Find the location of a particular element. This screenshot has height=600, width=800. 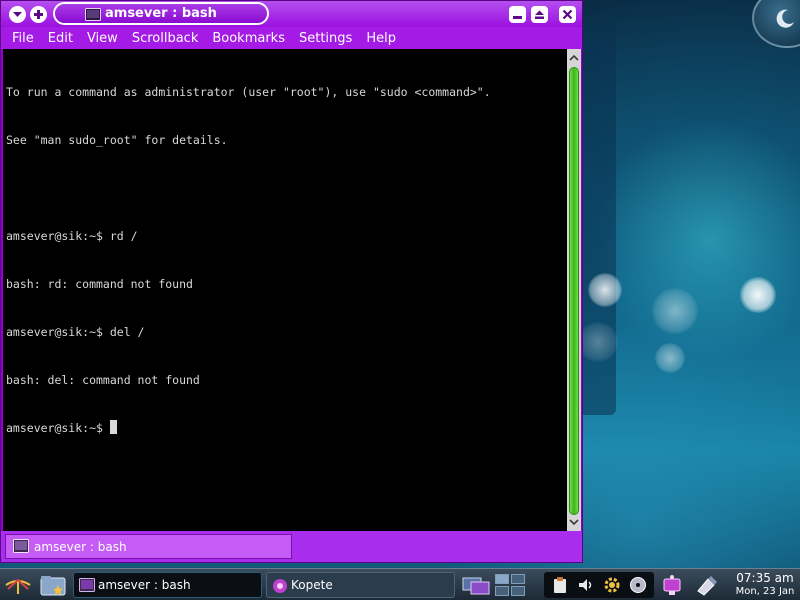

session-tab-bar: amsever : bash is located at coordinates (291, 546).